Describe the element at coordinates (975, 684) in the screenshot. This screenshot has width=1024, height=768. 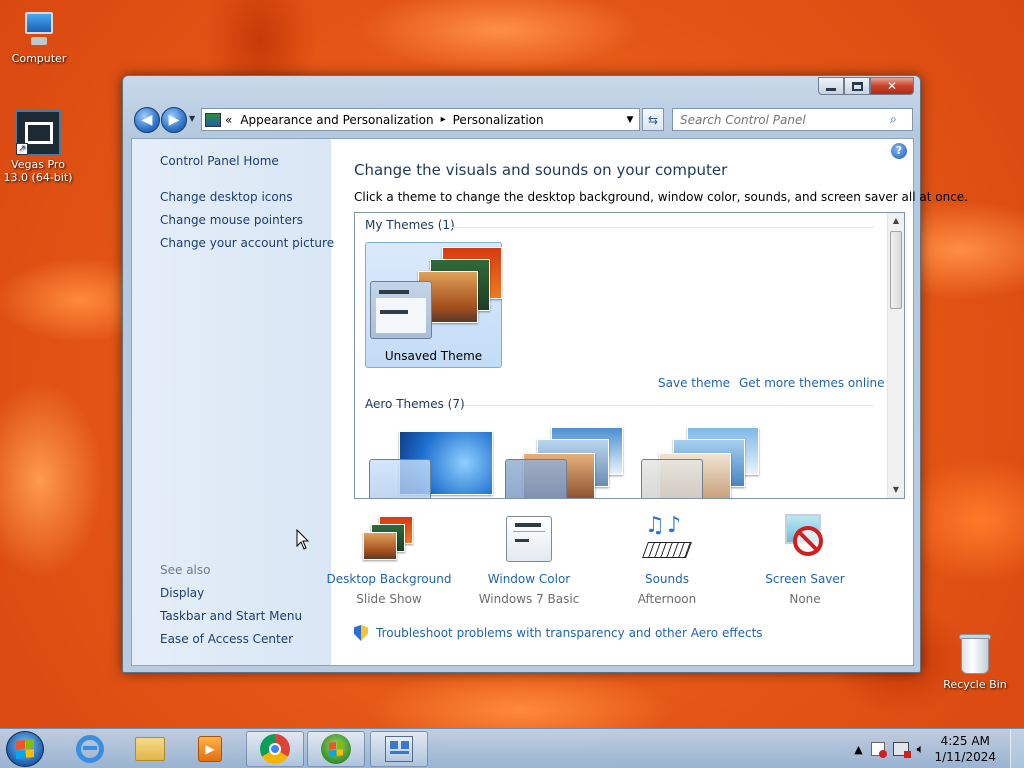
I see `desktop-icon-label: Recycle Bin` at that location.